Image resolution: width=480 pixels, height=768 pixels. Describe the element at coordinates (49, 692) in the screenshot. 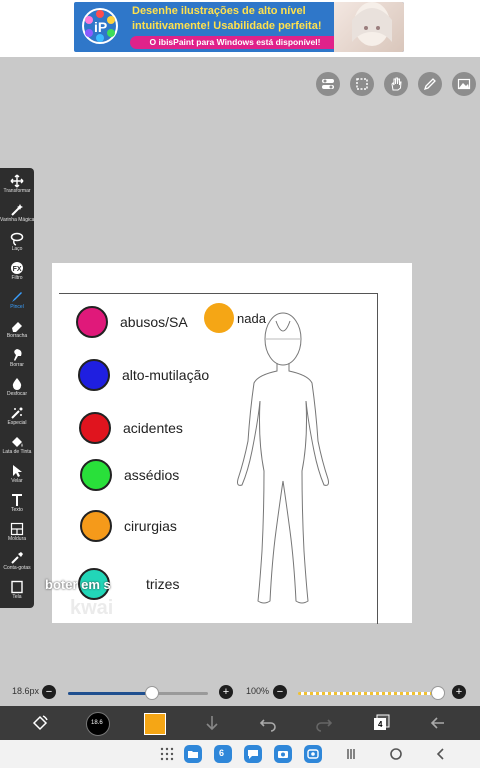

I see `size-decrease-button: −` at that location.